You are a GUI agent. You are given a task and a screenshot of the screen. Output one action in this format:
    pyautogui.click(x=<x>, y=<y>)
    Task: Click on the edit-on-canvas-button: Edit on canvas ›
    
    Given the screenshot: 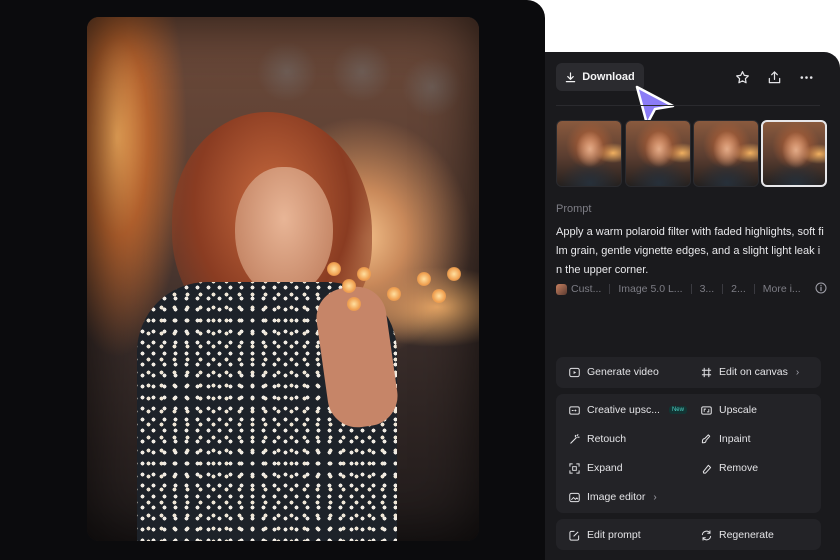 What is the action you would take?
    pyautogui.click(x=750, y=372)
    